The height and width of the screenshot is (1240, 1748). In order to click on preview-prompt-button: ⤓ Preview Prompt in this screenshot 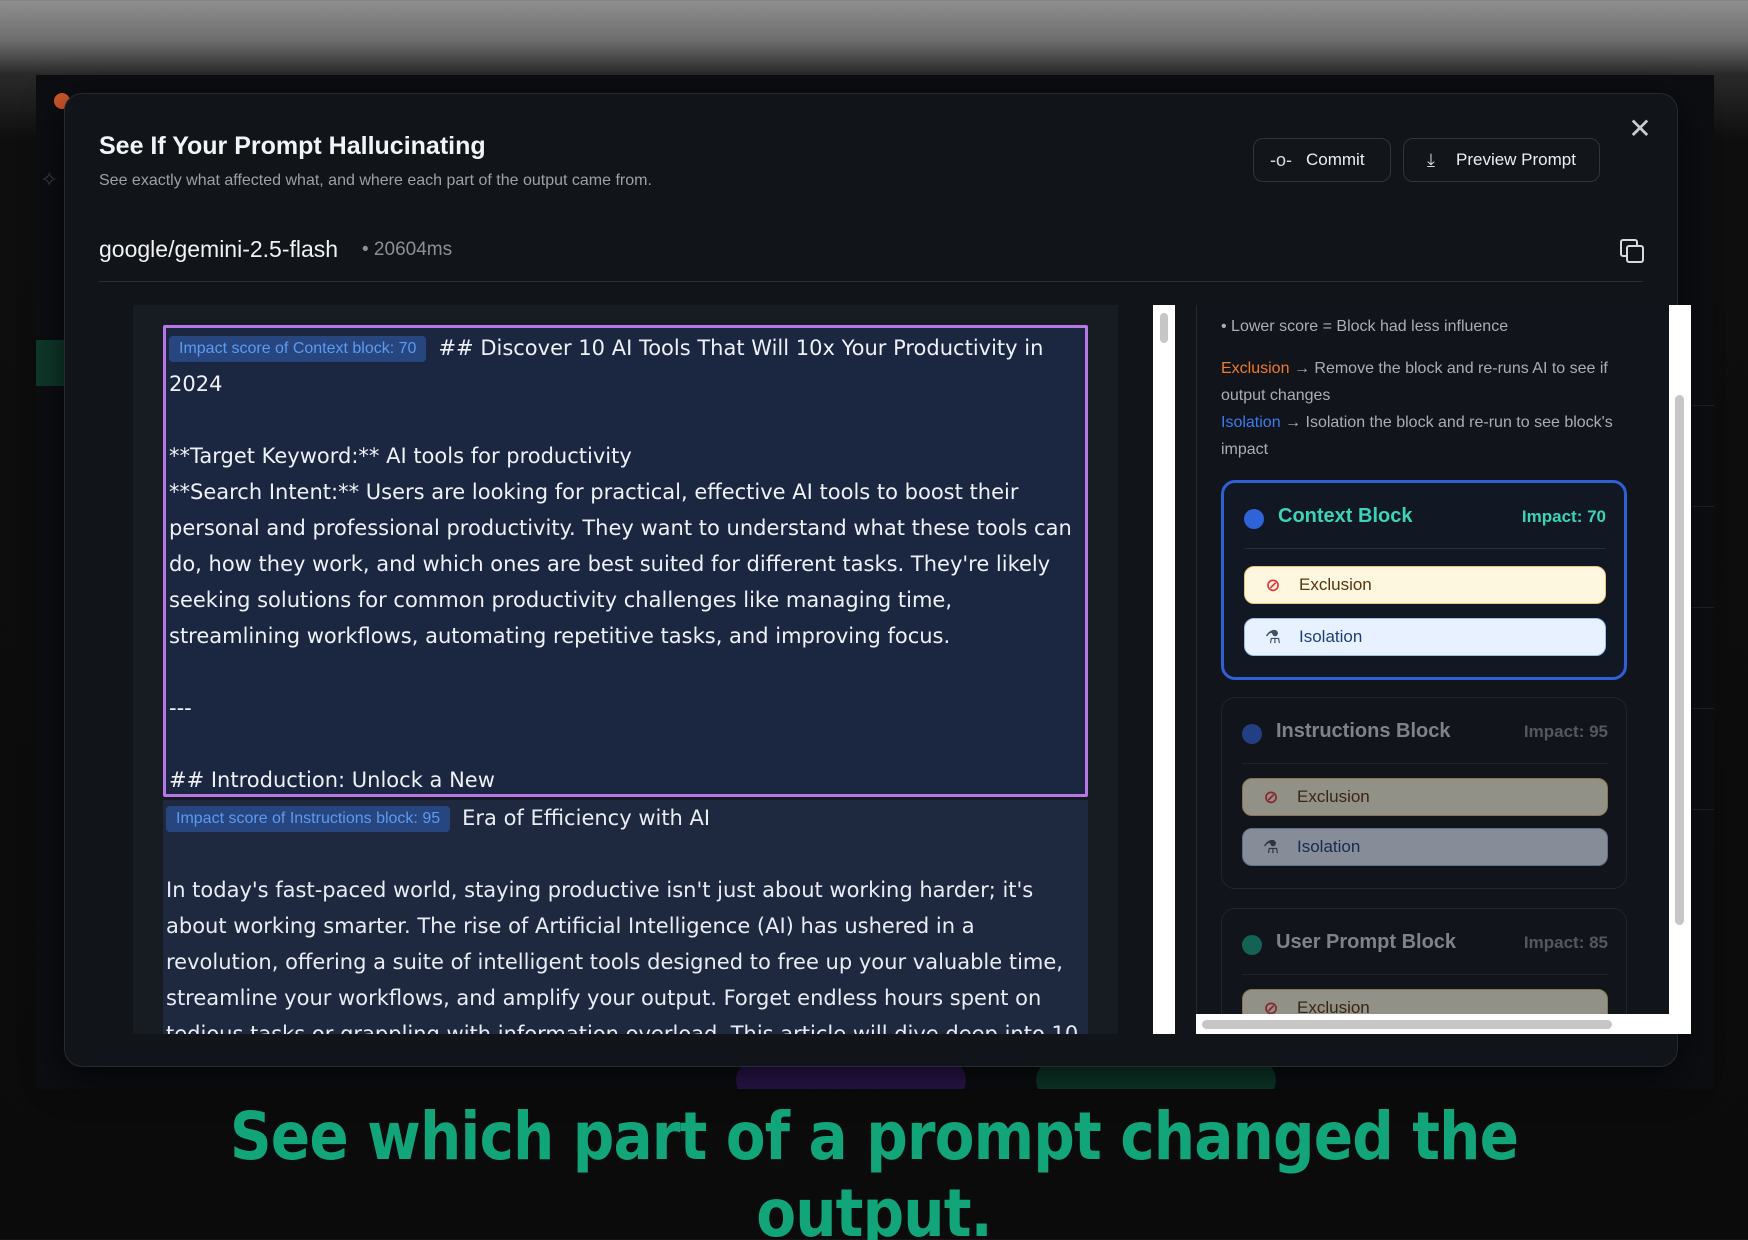, I will do `click(1501, 160)`.